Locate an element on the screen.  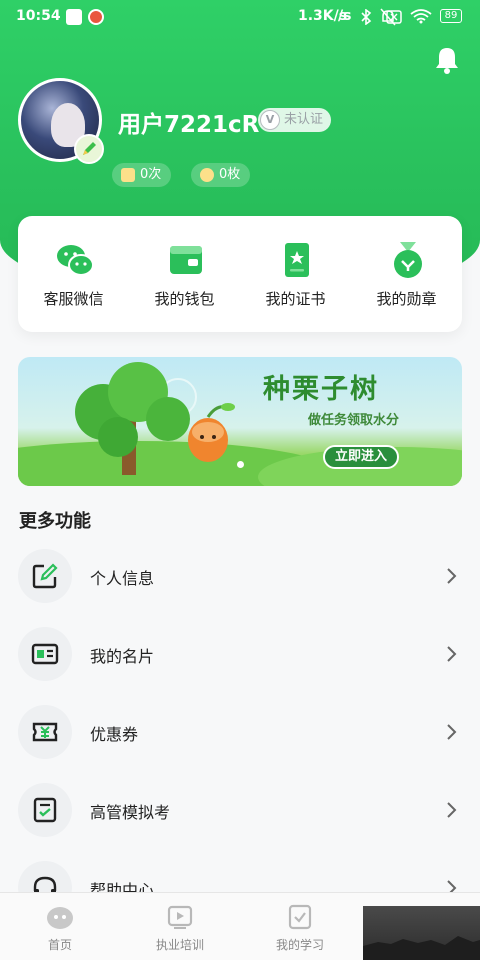
network-speed-unit: /s is located at coordinates (345, 16).